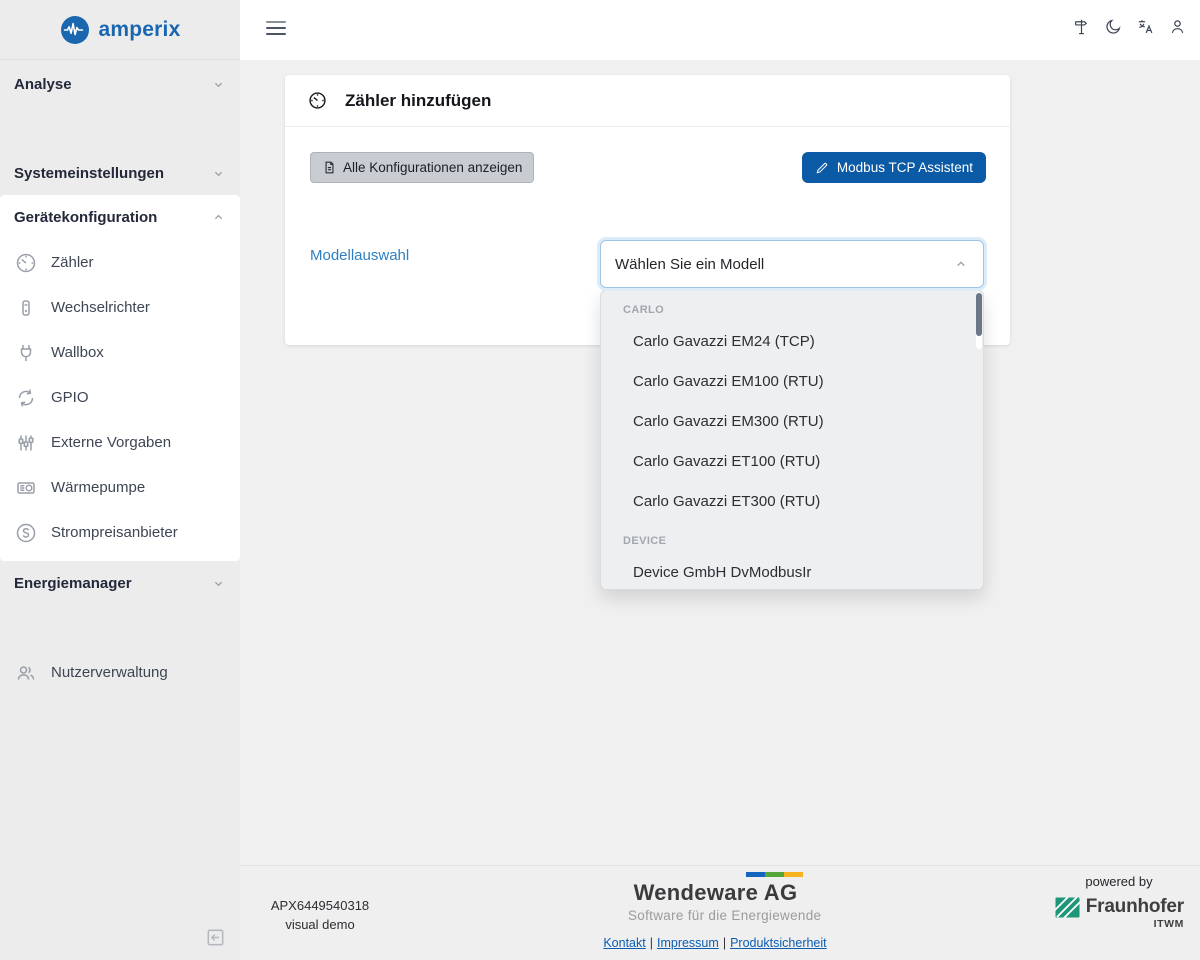  Describe the element at coordinates (645, 541) in the screenshot. I see `dropdown-group-label: DEVICE` at that location.